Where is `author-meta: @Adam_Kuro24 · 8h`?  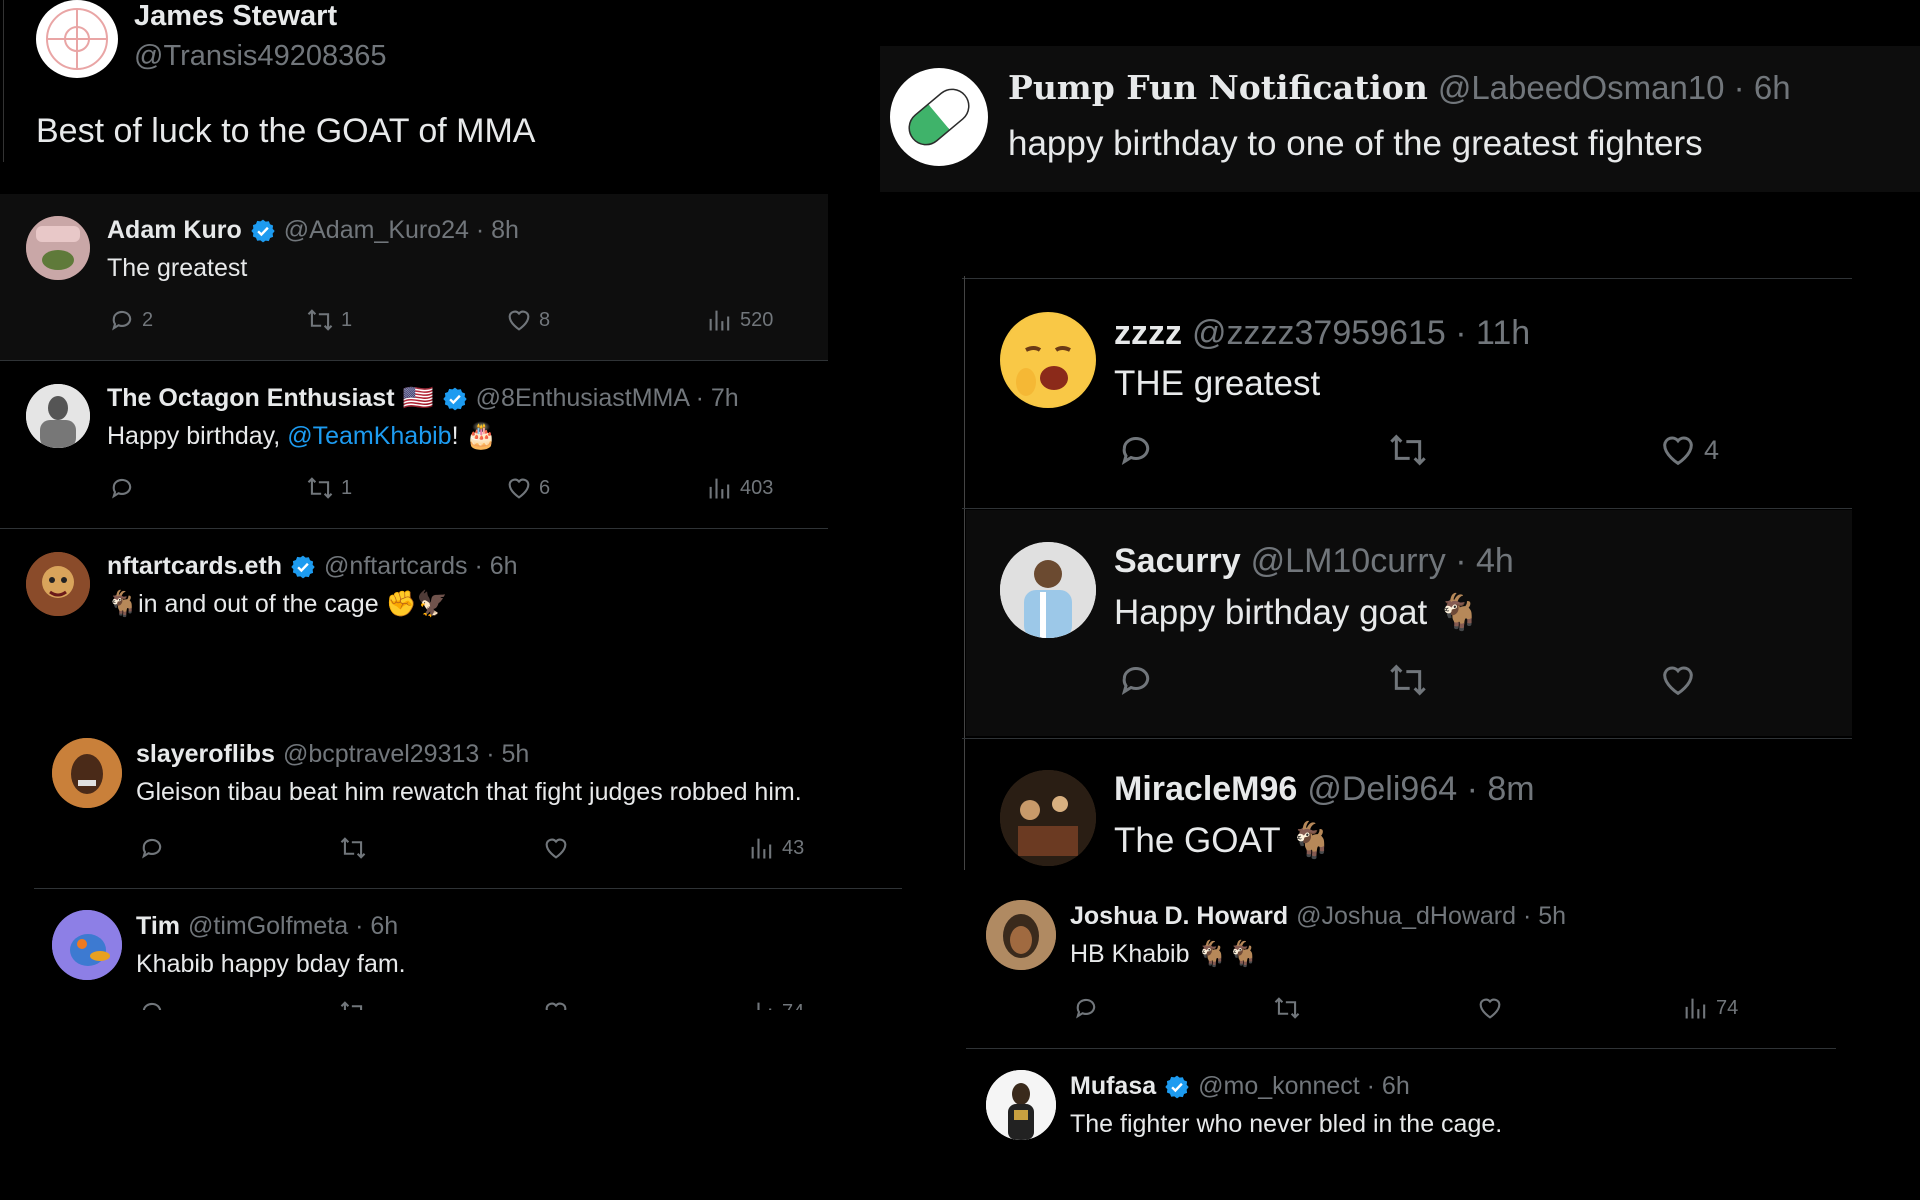
author-meta: @Adam_Kuro24 · 8h is located at coordinates (401, 230).